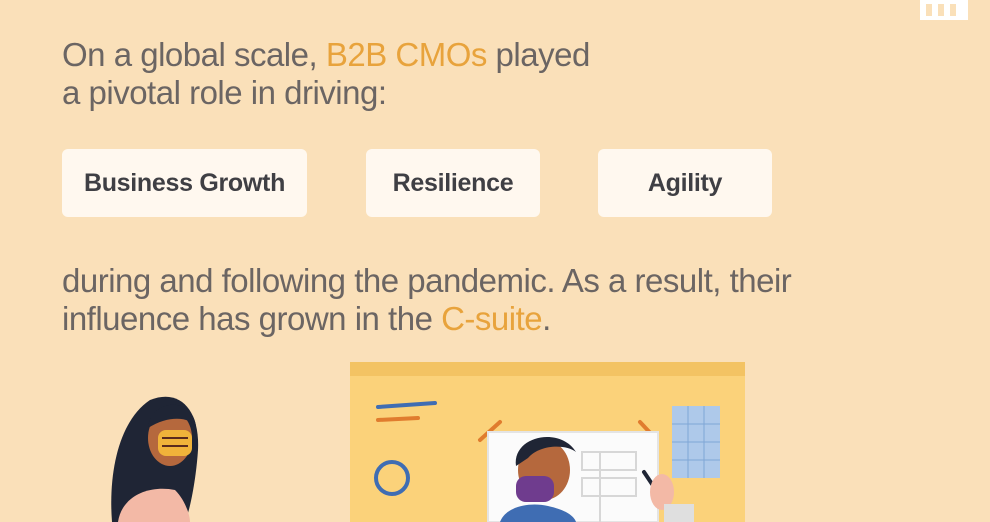 The height and width of the screenshot is (522, 990). What do you see at coordinates (453, 183) in the screenshot?
I see `driver-resilience: Resilience` at bounding box center [453, 183].